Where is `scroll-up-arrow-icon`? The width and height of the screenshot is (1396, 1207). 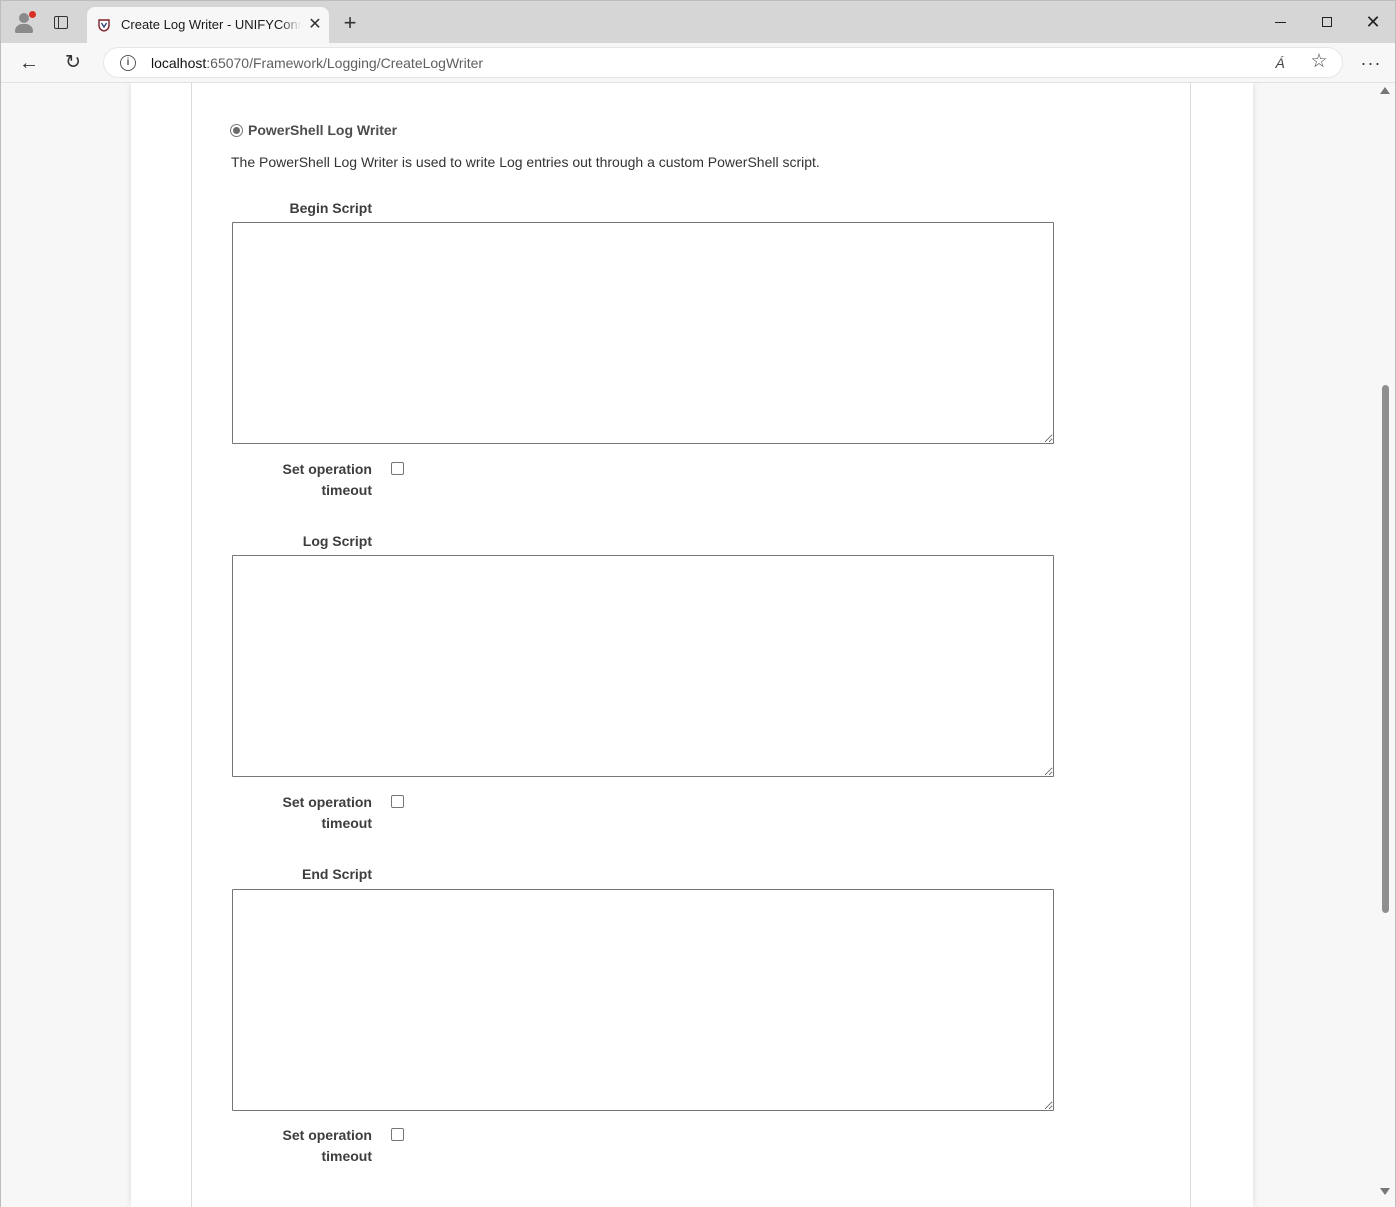
scroll-up-arrow-icon is located at coordinates (1385, 90).